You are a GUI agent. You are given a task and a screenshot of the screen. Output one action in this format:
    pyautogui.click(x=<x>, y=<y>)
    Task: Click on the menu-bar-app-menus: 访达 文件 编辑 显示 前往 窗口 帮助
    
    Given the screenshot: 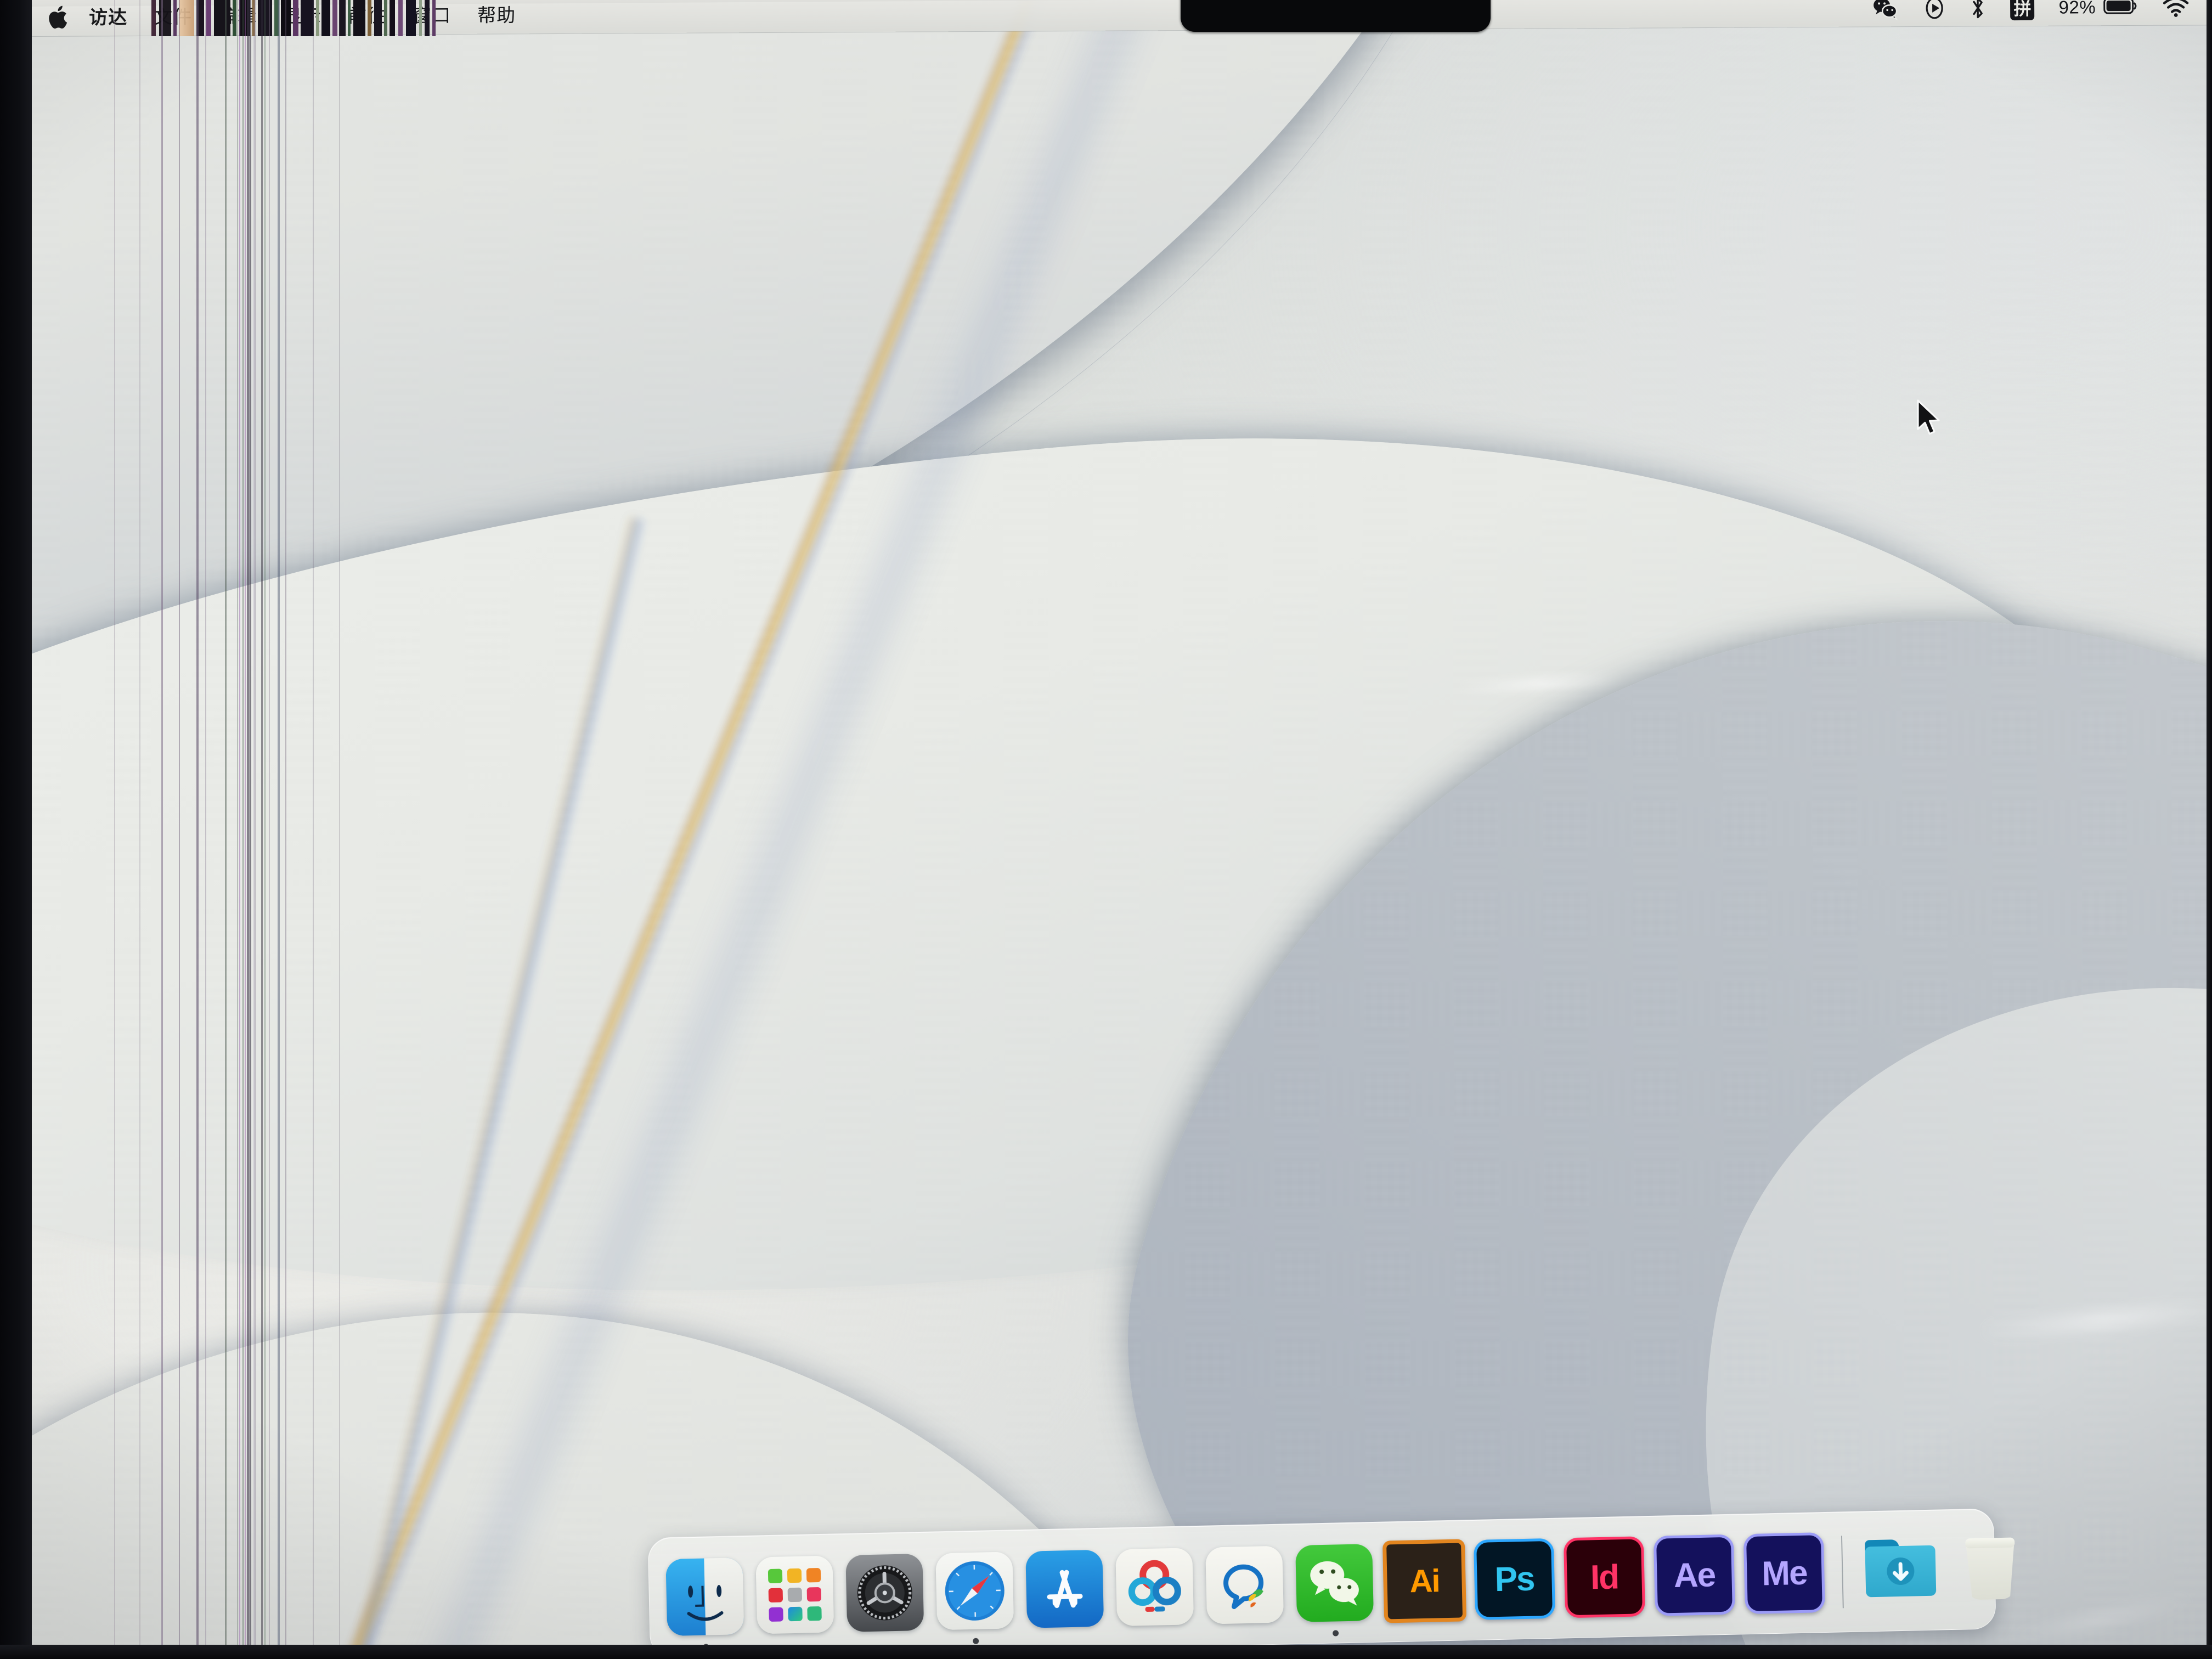 What is the action you would take?
    pyautogui.click(x=280, y=18)
    